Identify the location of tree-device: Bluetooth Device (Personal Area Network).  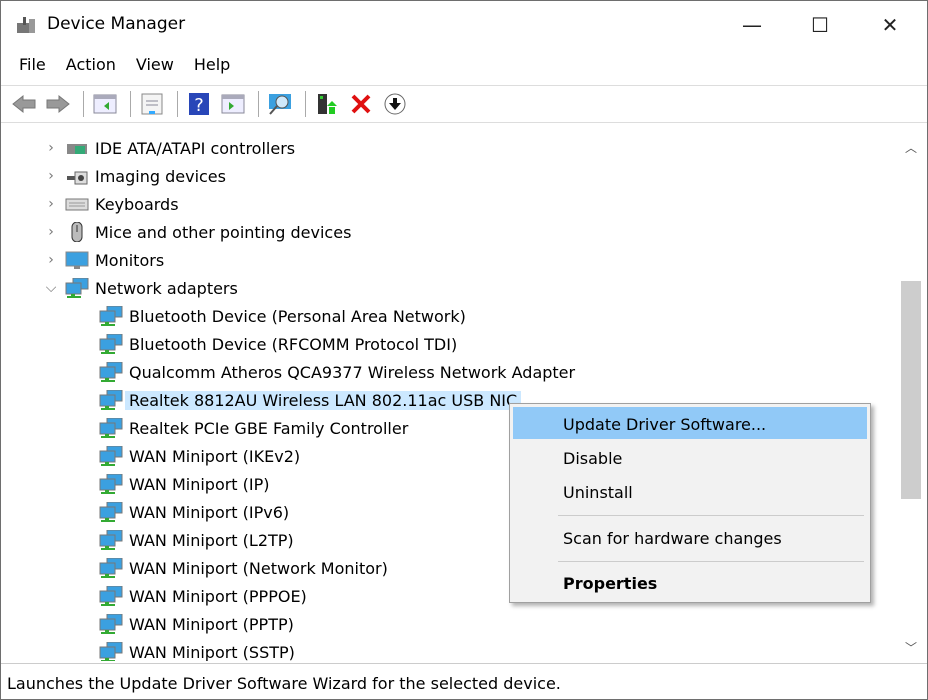
(280, 316).